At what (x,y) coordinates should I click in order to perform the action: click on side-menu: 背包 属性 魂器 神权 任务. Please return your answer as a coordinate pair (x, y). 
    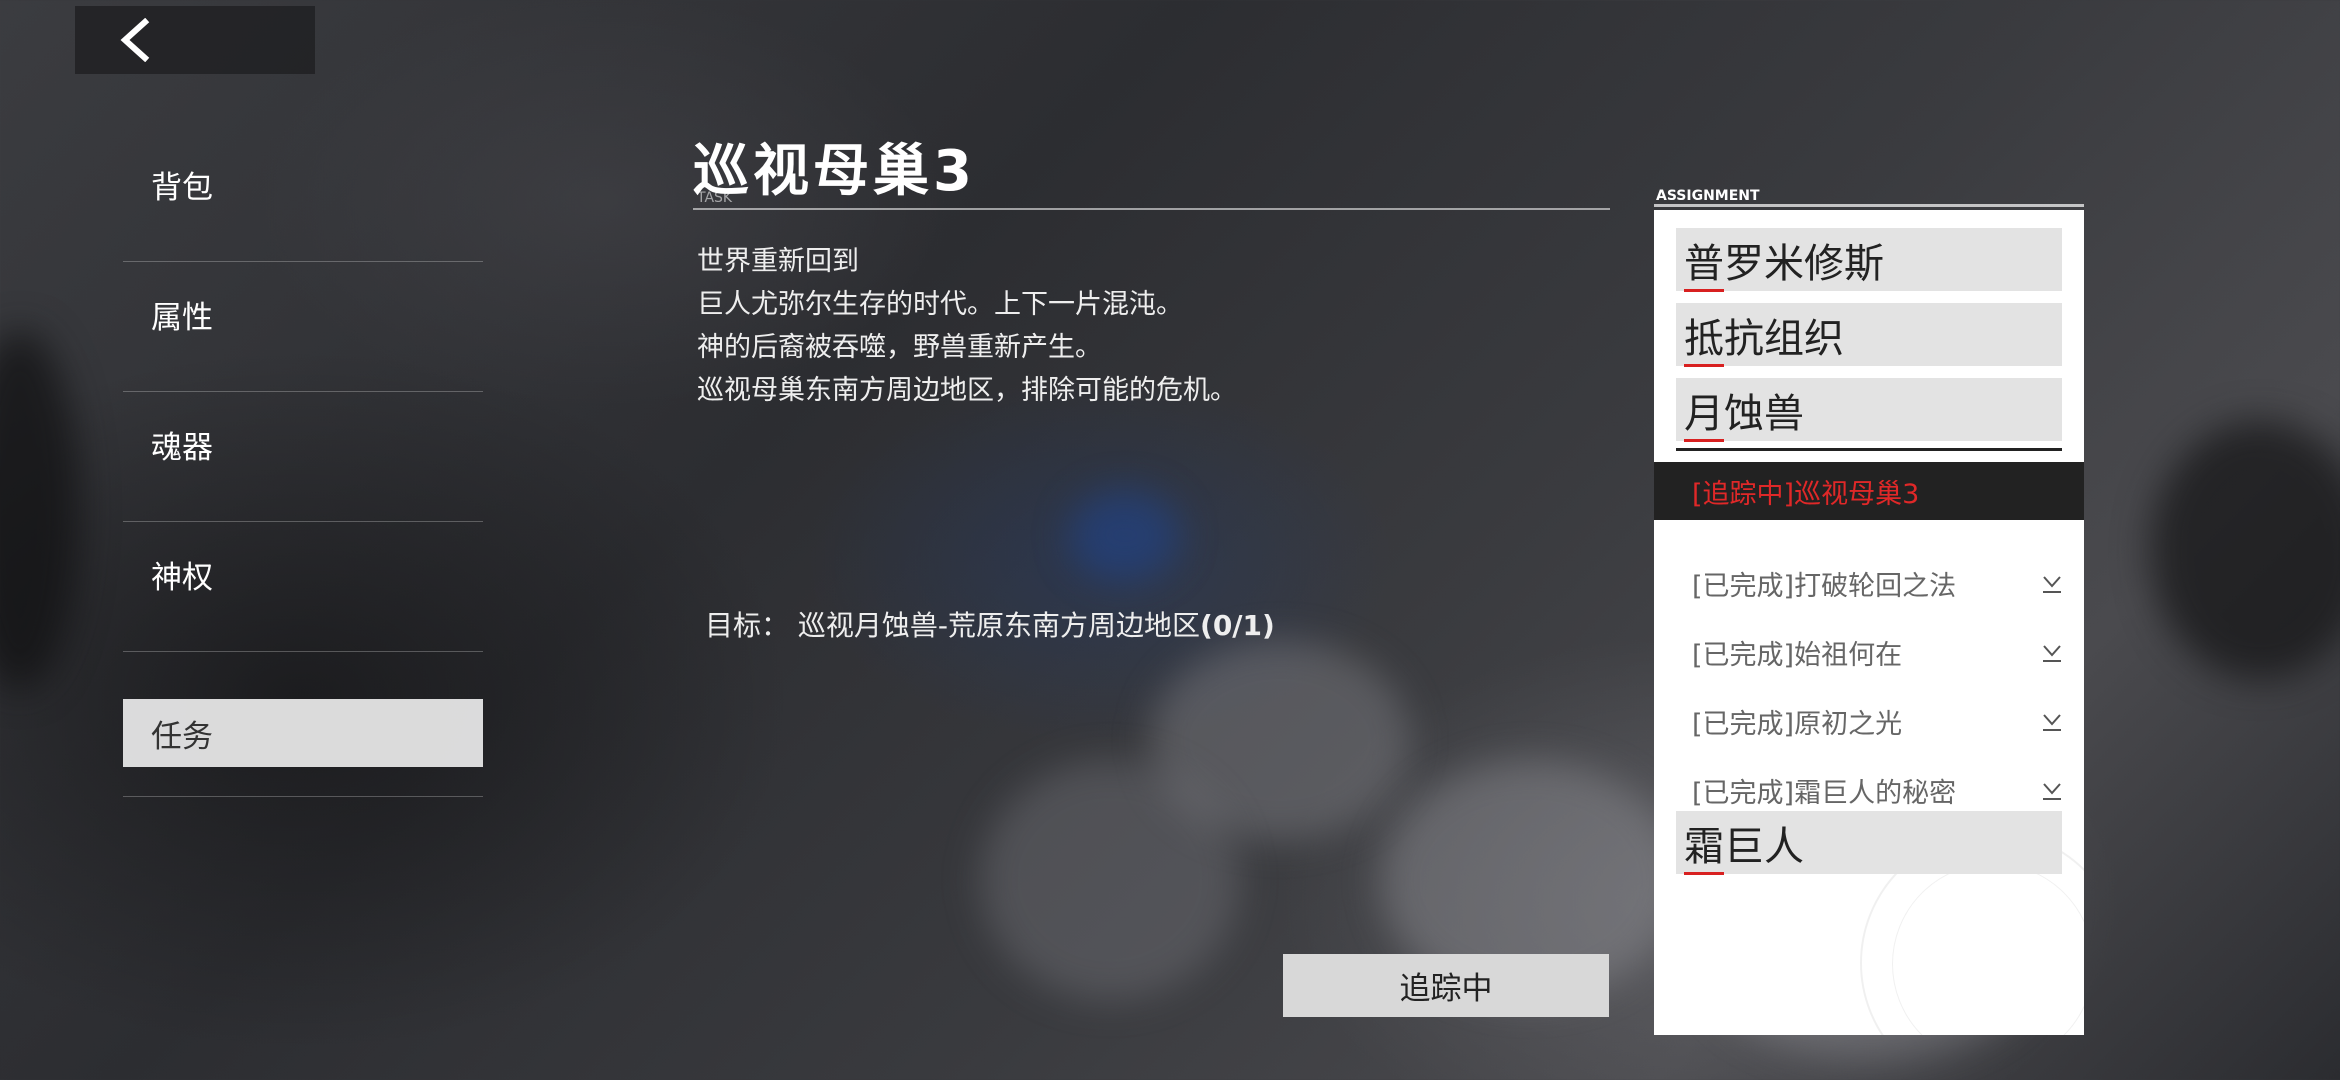
    Looking at the image, I should click on (303, 464).